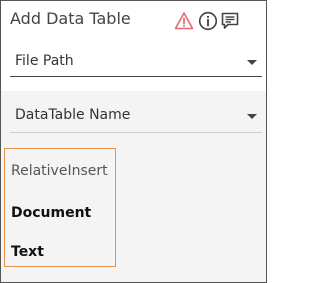  I want to click on panel-header: Add Data Table, so click(133, 20).